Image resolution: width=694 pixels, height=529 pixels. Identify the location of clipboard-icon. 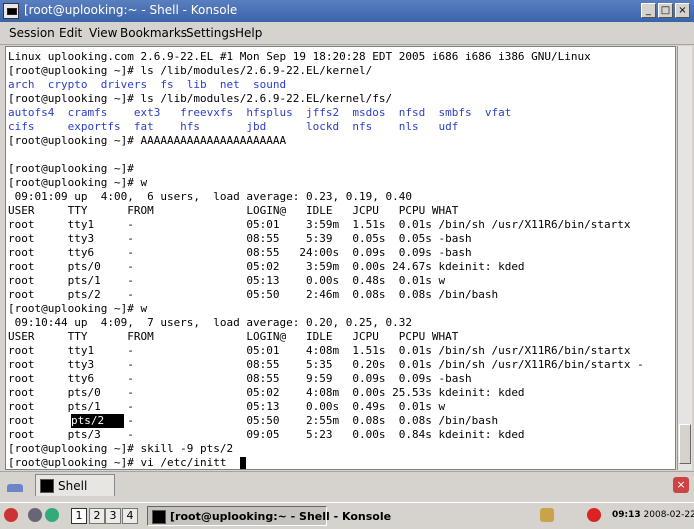
(547, 515).